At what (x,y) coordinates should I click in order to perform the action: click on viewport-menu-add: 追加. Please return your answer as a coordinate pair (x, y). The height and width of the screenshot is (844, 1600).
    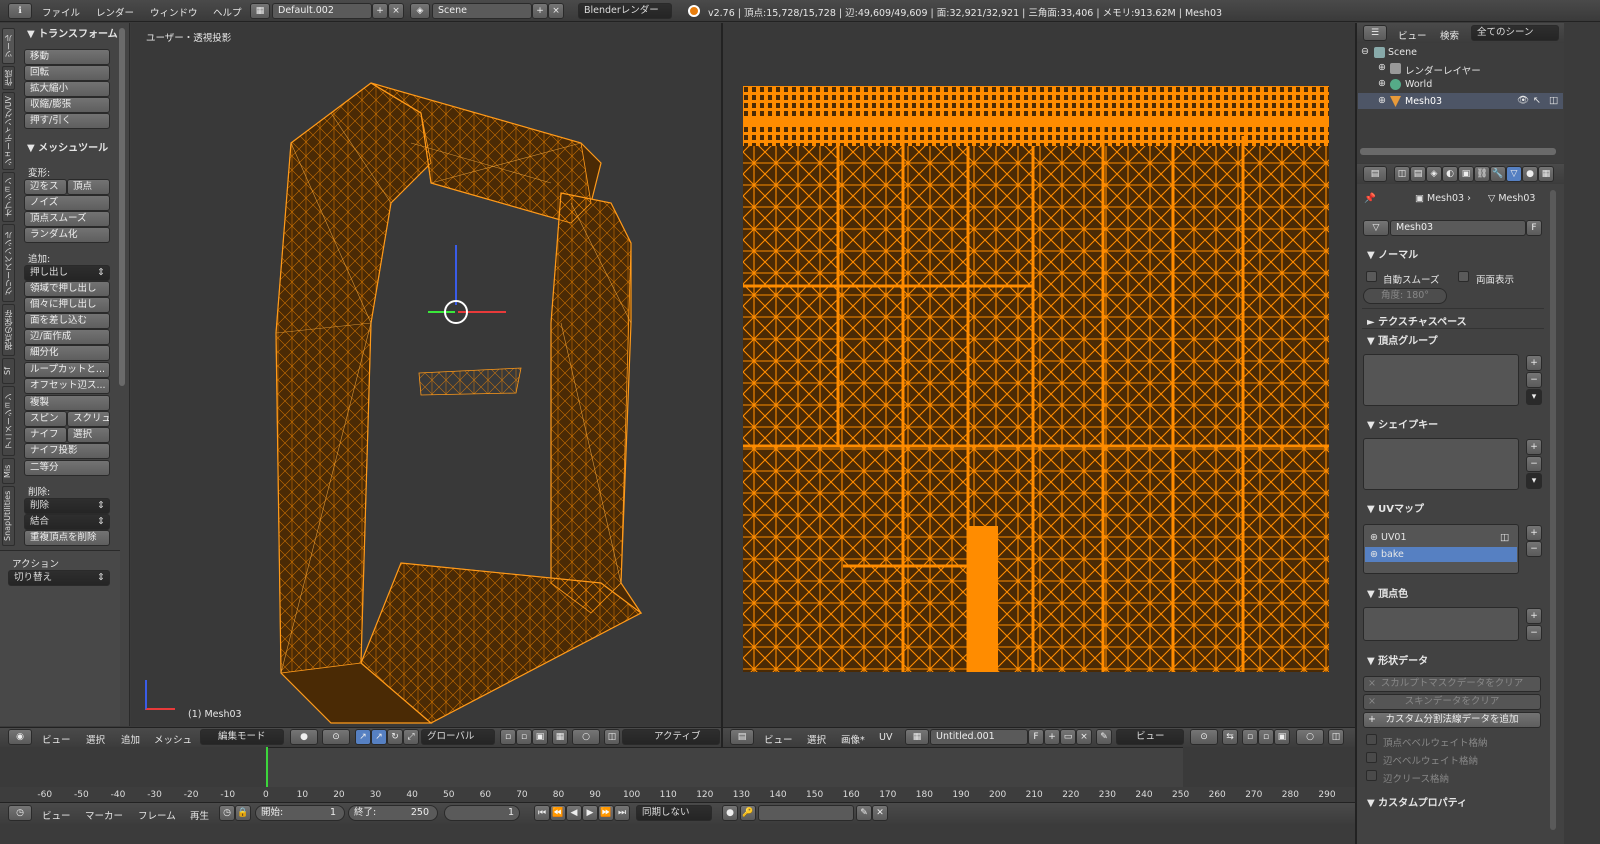
    Looking at the image, I should click on (130, 739).